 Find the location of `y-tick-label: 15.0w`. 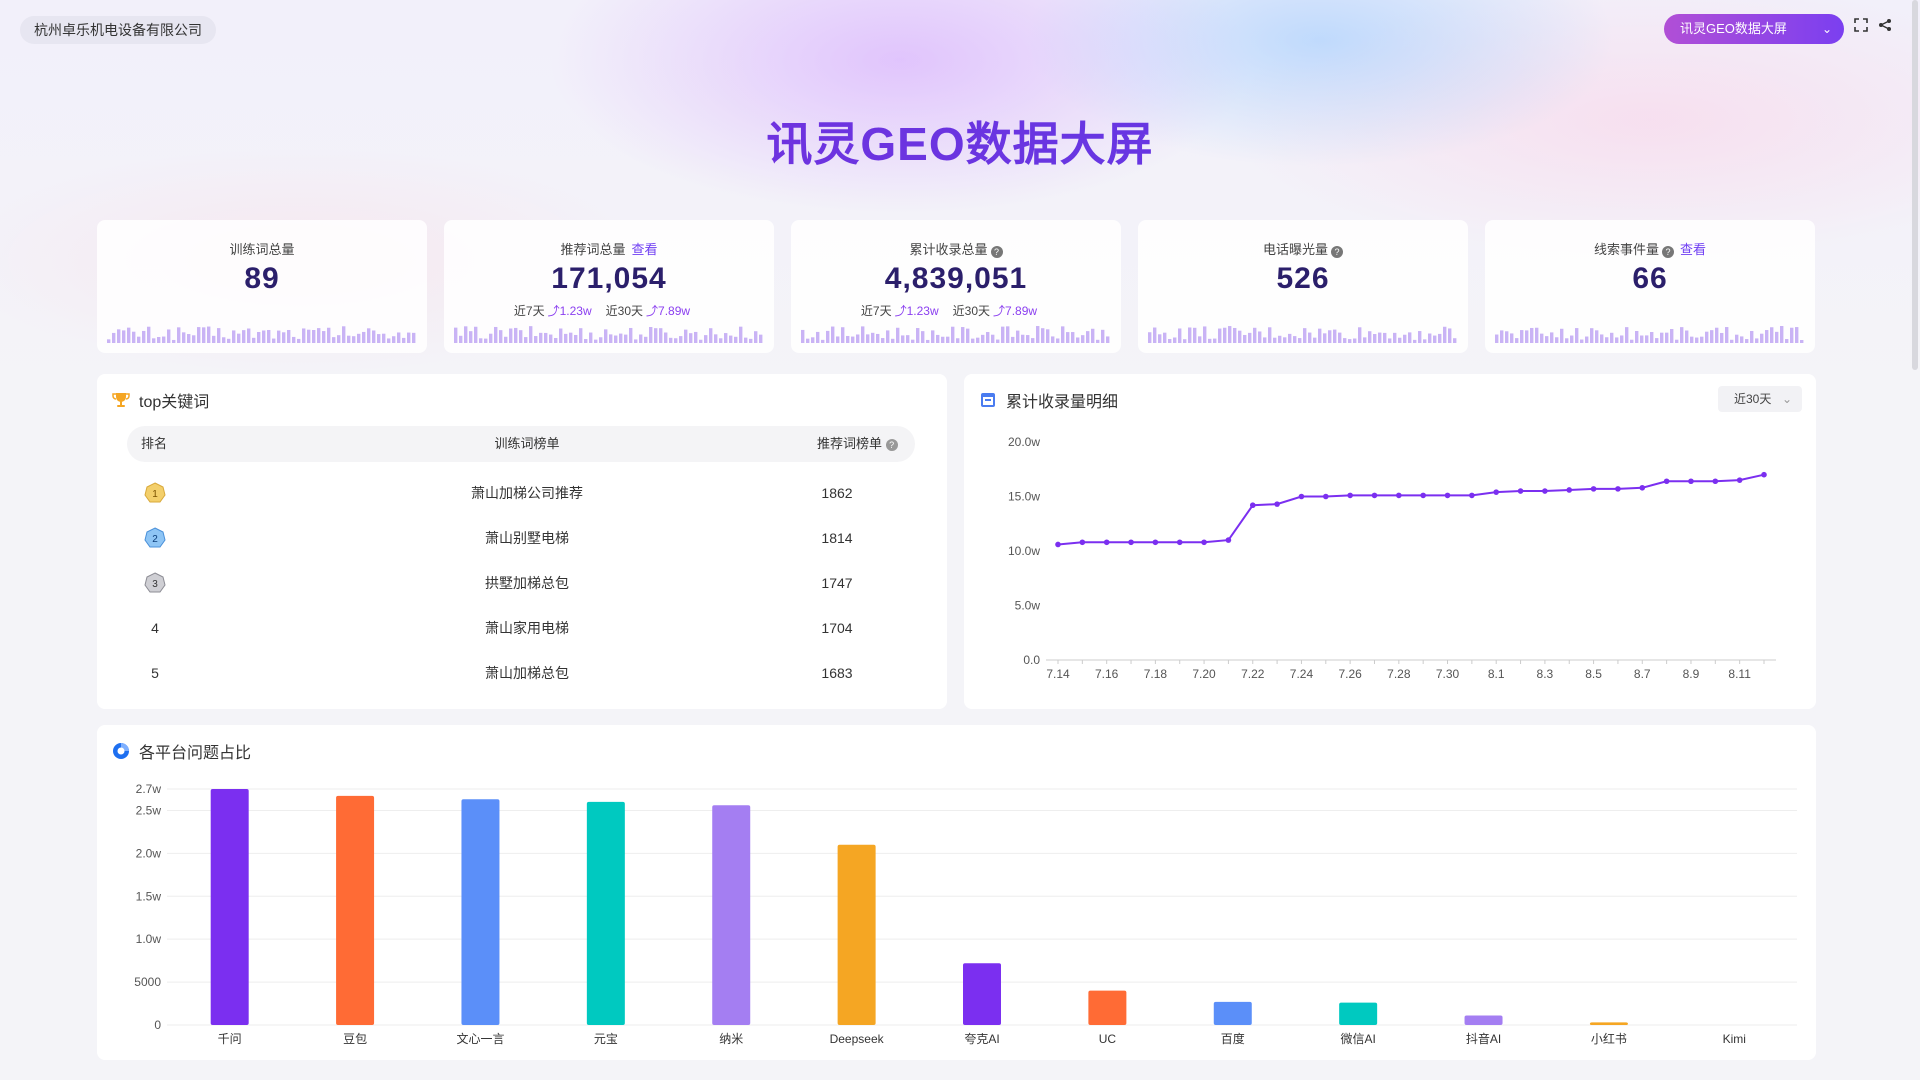

y-tick-label: 15.0w is located at coordinates (1024, 497).